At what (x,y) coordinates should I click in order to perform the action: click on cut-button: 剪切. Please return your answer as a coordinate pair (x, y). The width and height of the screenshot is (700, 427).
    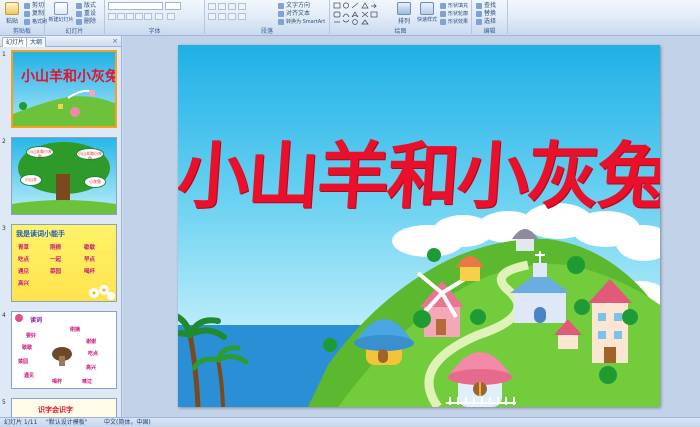
    Looking at the image, I should click on (34, 6).